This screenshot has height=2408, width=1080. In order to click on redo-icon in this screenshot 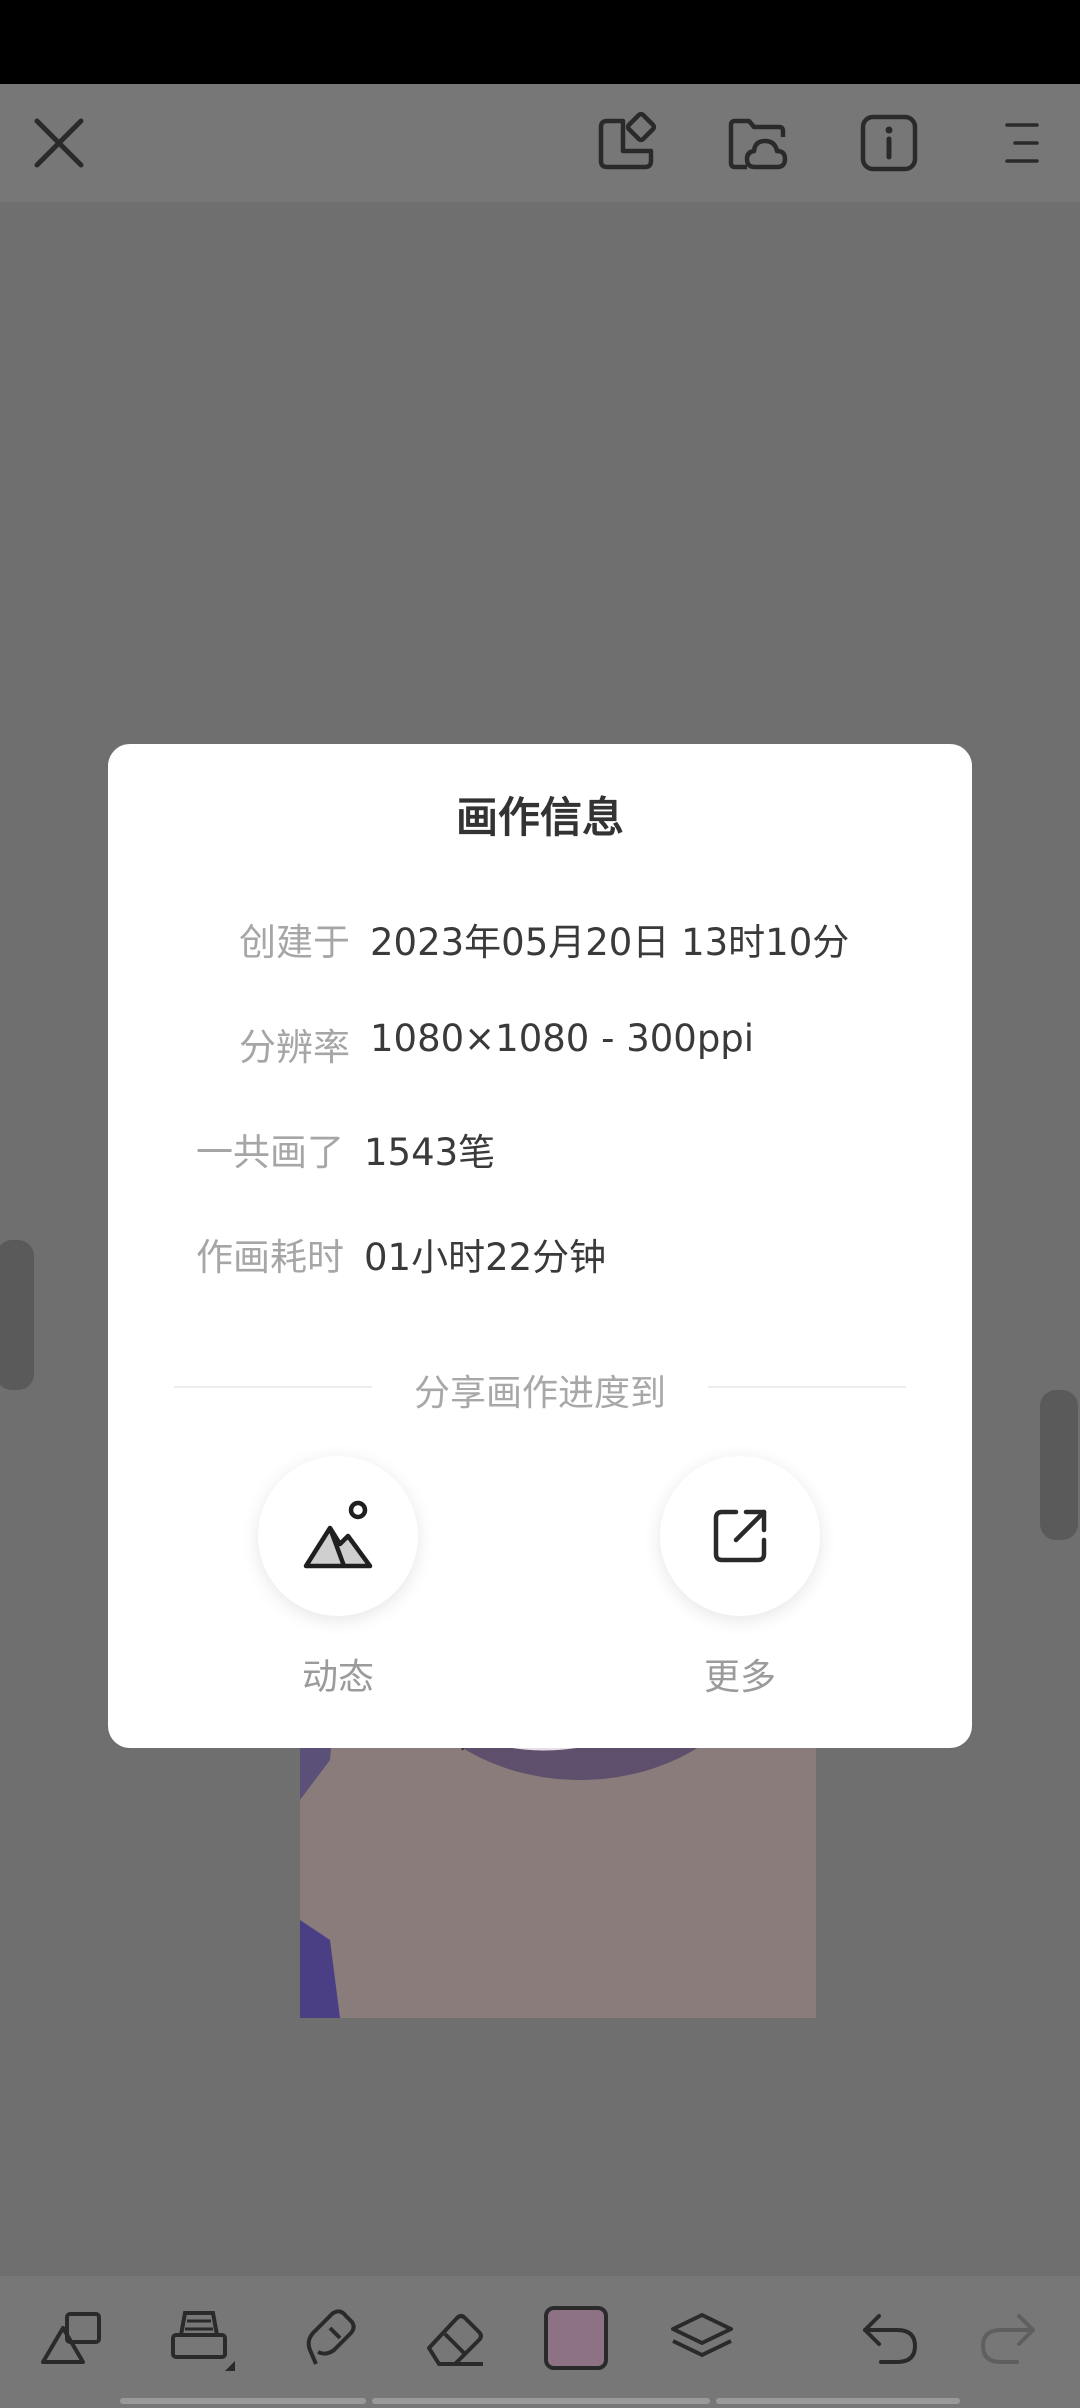, I will do `click(1007, 2339)`.